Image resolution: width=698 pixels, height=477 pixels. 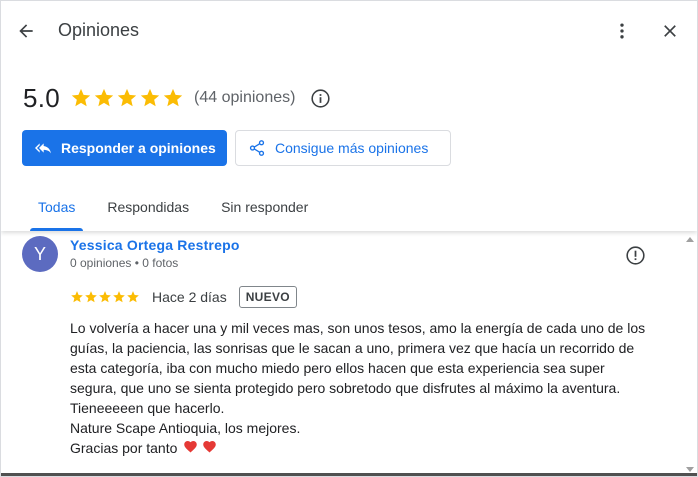 What do you see at coordinates (690, 469) in the screenshot?
I see `scroll-down-arrow` at bounding box center [690, 469].